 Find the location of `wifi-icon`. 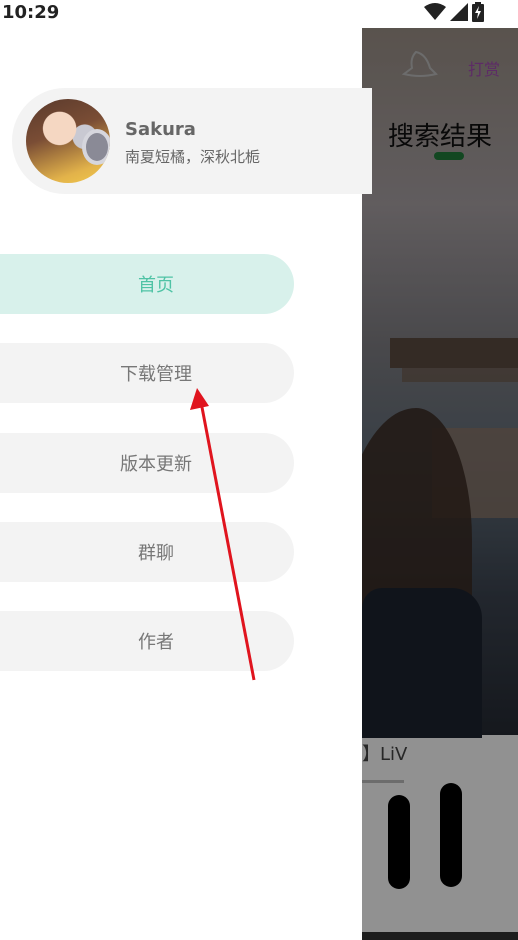

wifi-icon is located at coordinates (435, 11).